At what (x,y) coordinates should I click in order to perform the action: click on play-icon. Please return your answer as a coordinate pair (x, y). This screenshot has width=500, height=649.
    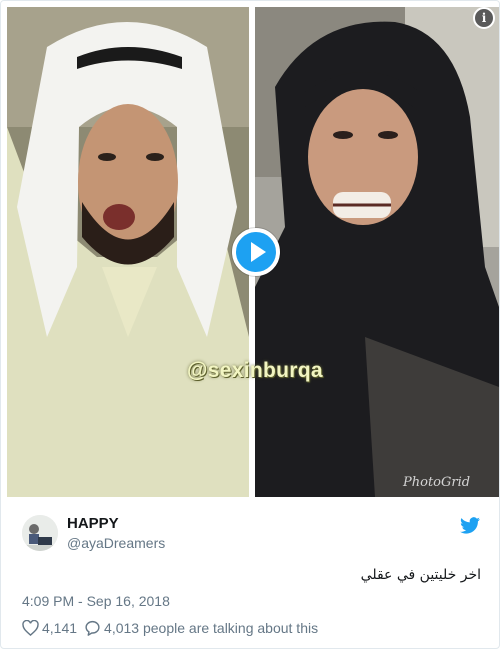
    Looking at the image, I should click on (258, 252).